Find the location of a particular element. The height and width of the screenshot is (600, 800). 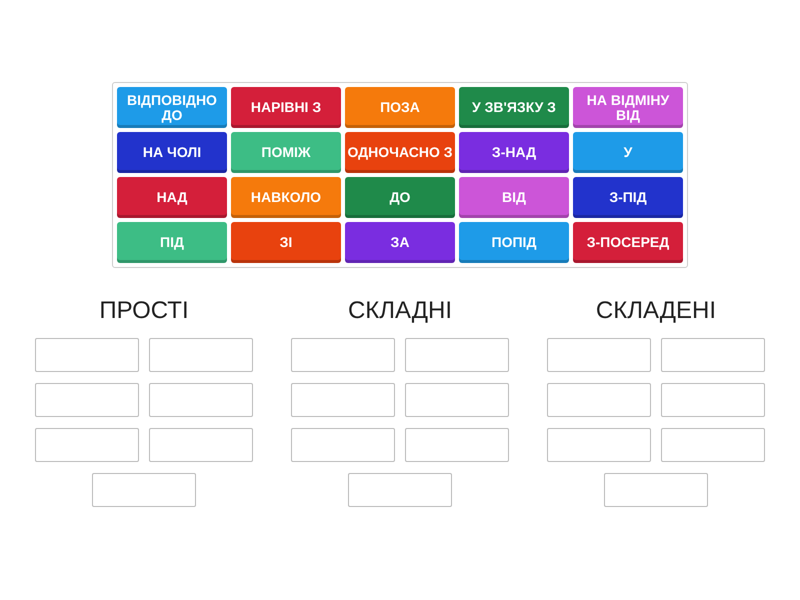

word-tile: ПОЗА is located at coordinates (400, 107).